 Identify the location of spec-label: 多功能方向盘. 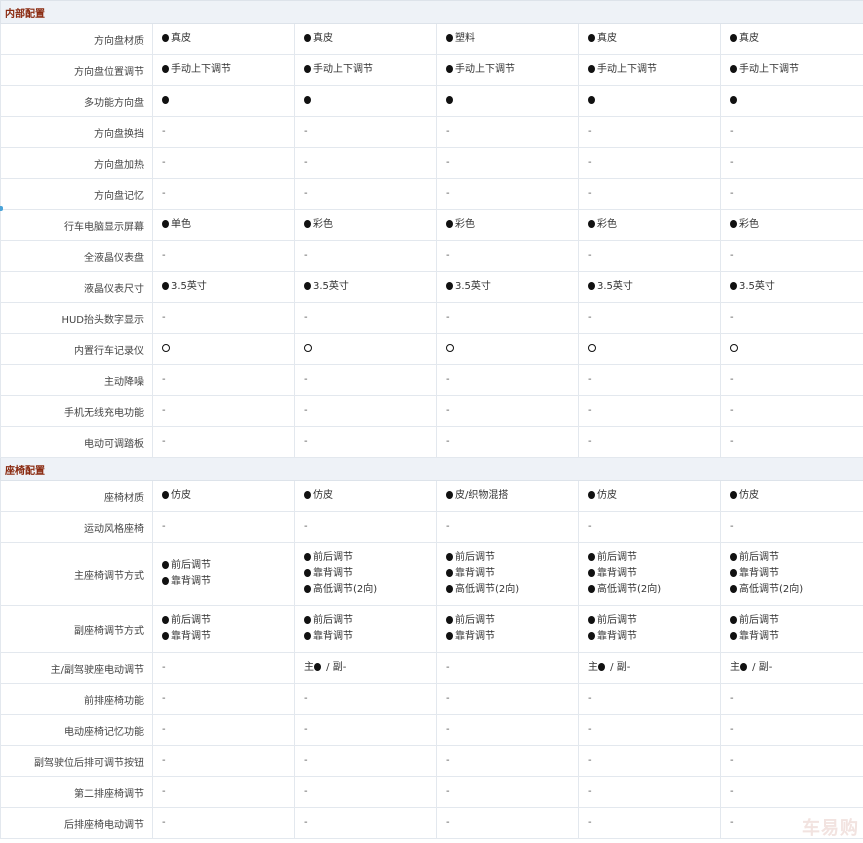
(76, 101).